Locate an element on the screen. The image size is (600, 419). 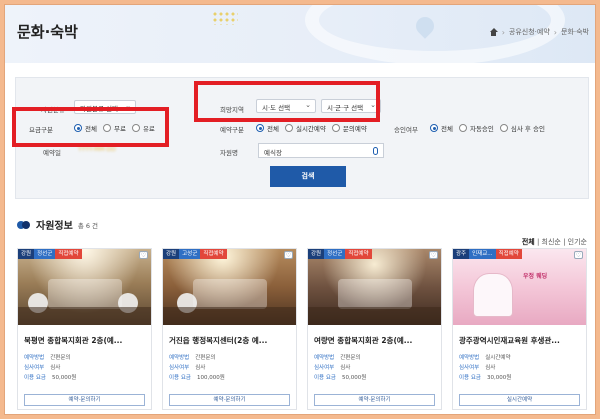
dots-decoration-icon is located at coordinates (225, 18).